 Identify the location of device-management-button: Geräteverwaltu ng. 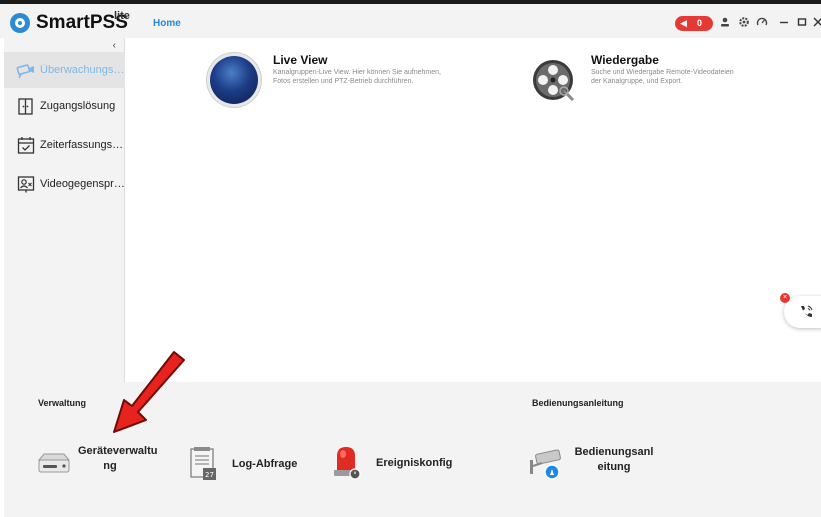
(96, 461).